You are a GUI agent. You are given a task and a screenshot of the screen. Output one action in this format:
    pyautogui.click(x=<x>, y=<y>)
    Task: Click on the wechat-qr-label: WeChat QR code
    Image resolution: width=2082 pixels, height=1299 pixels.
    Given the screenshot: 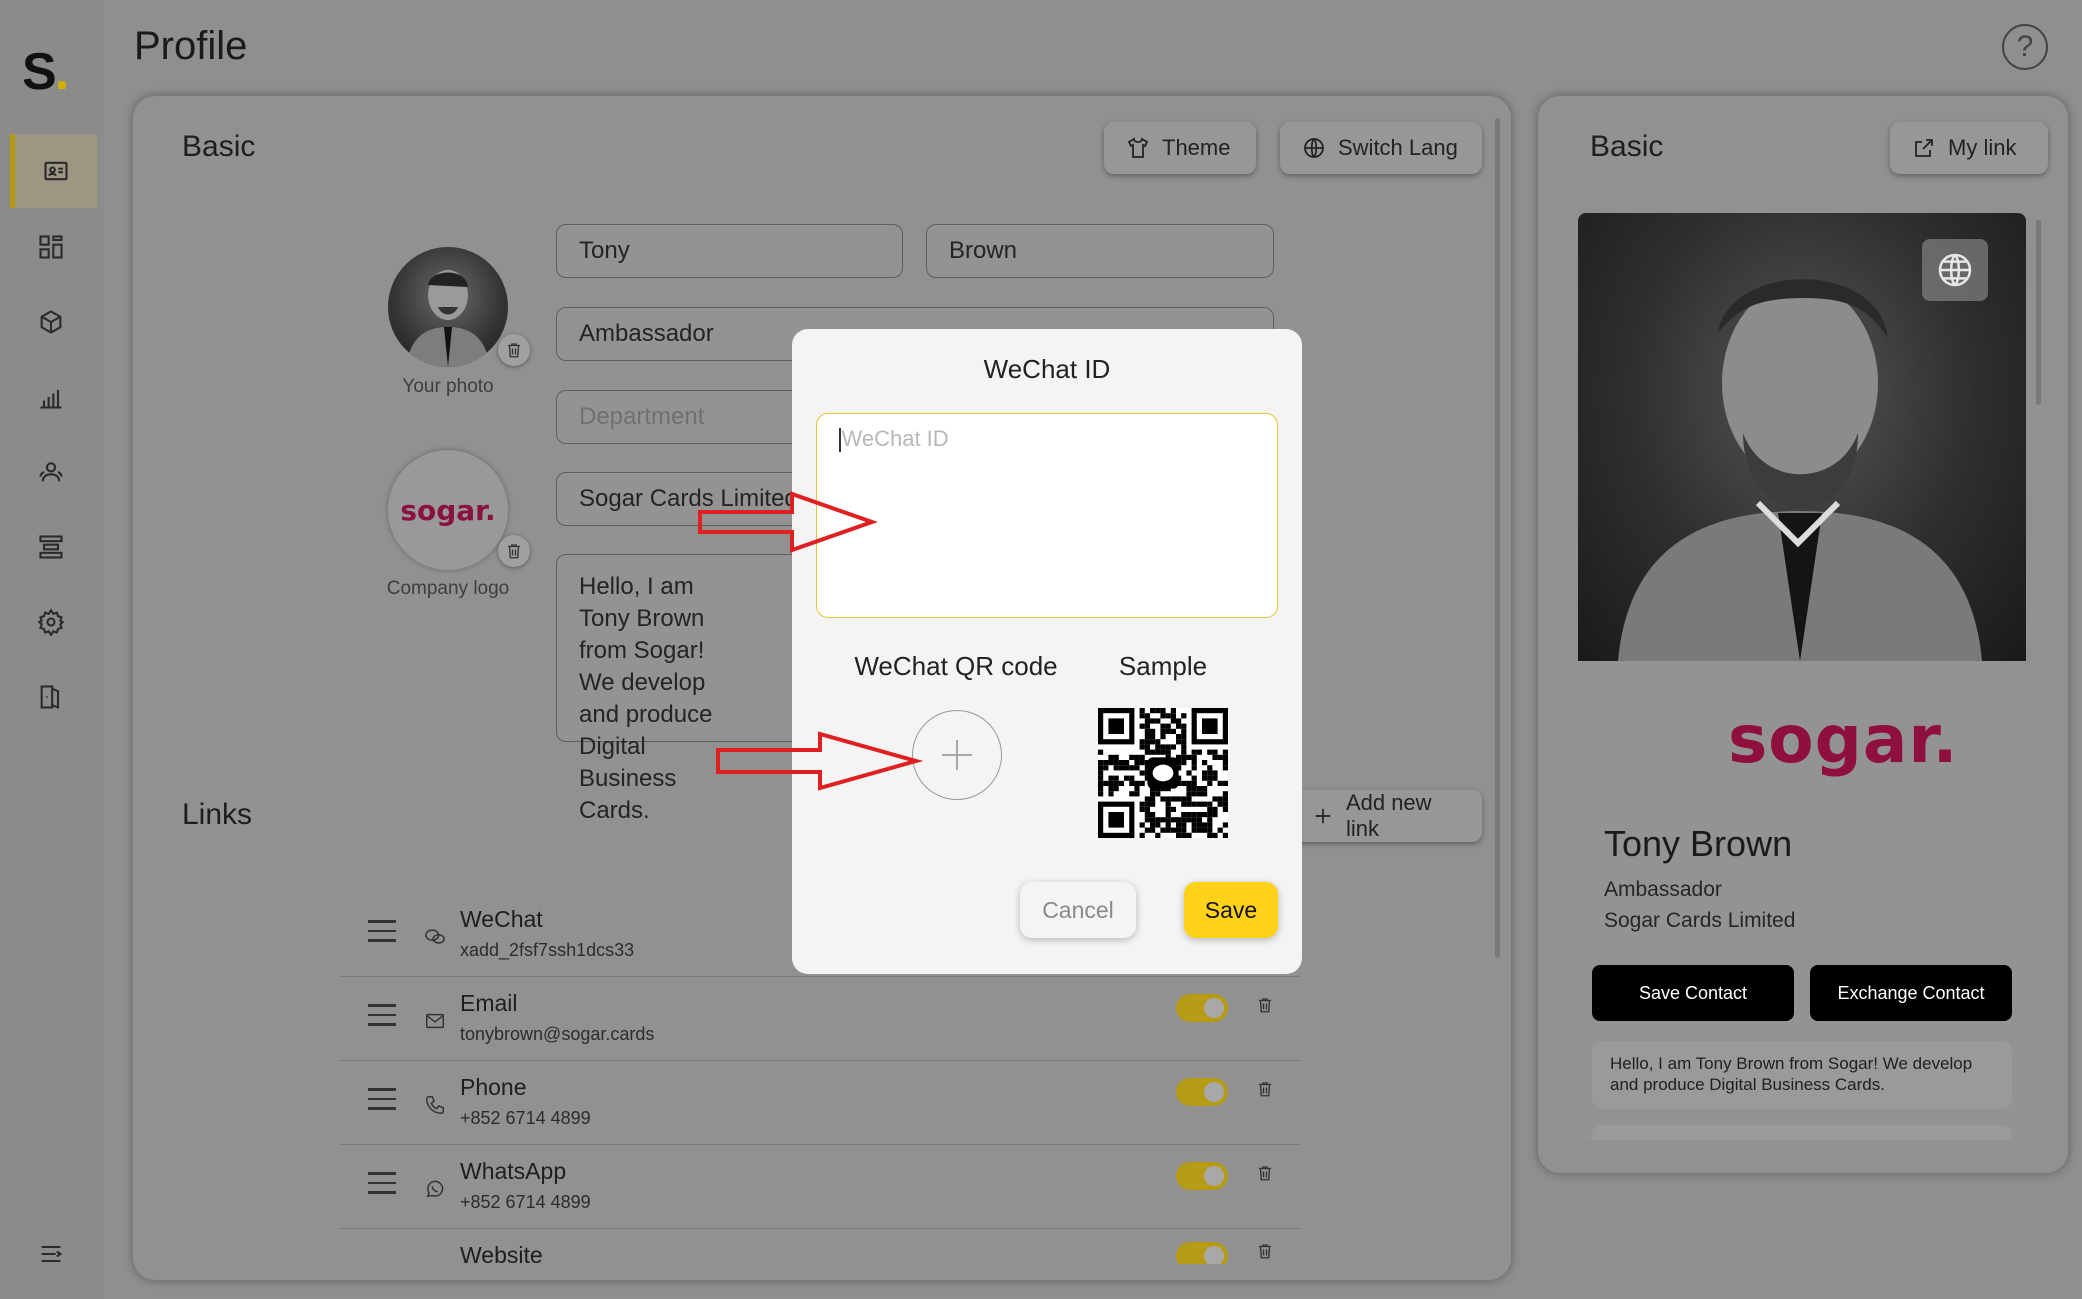 What is the action you would take?
    pyautogui.click(x=956, y=666)
    